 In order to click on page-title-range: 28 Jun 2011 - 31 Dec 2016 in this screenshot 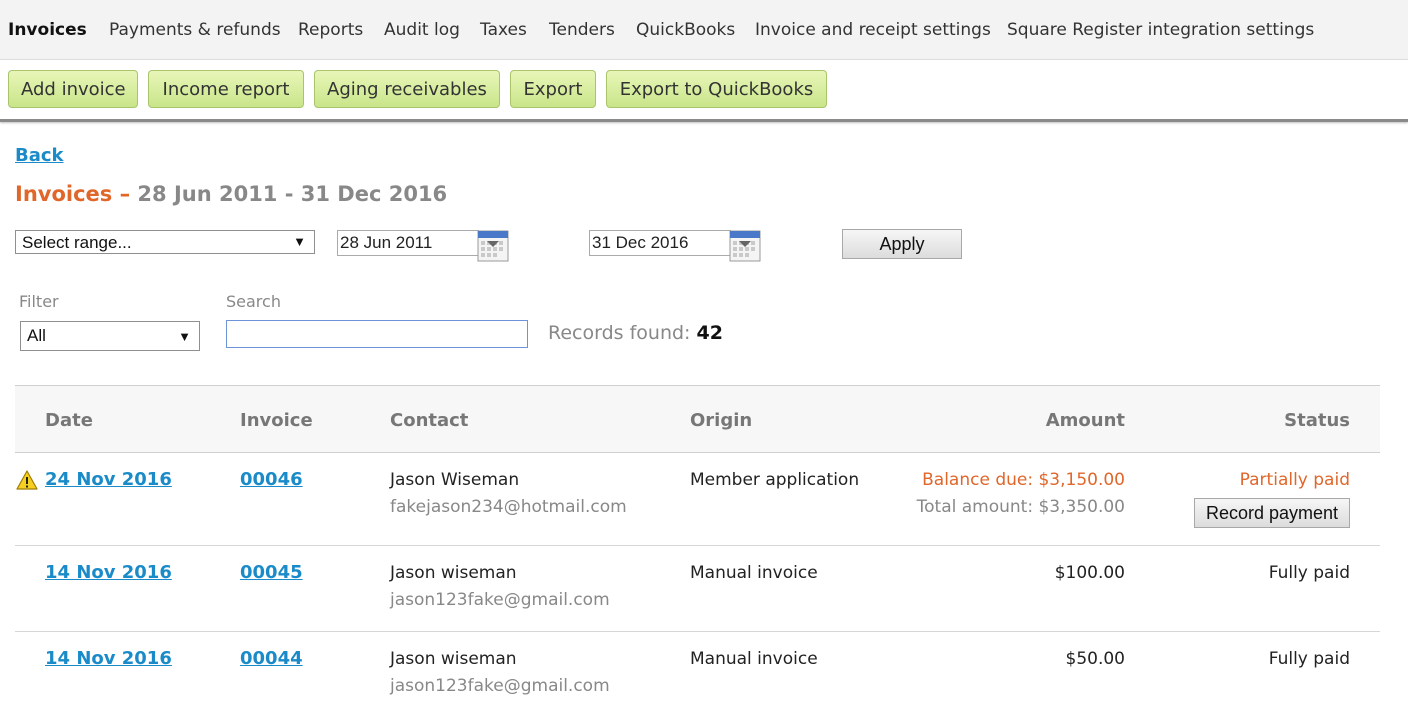, I will do `click(292, 194)`.